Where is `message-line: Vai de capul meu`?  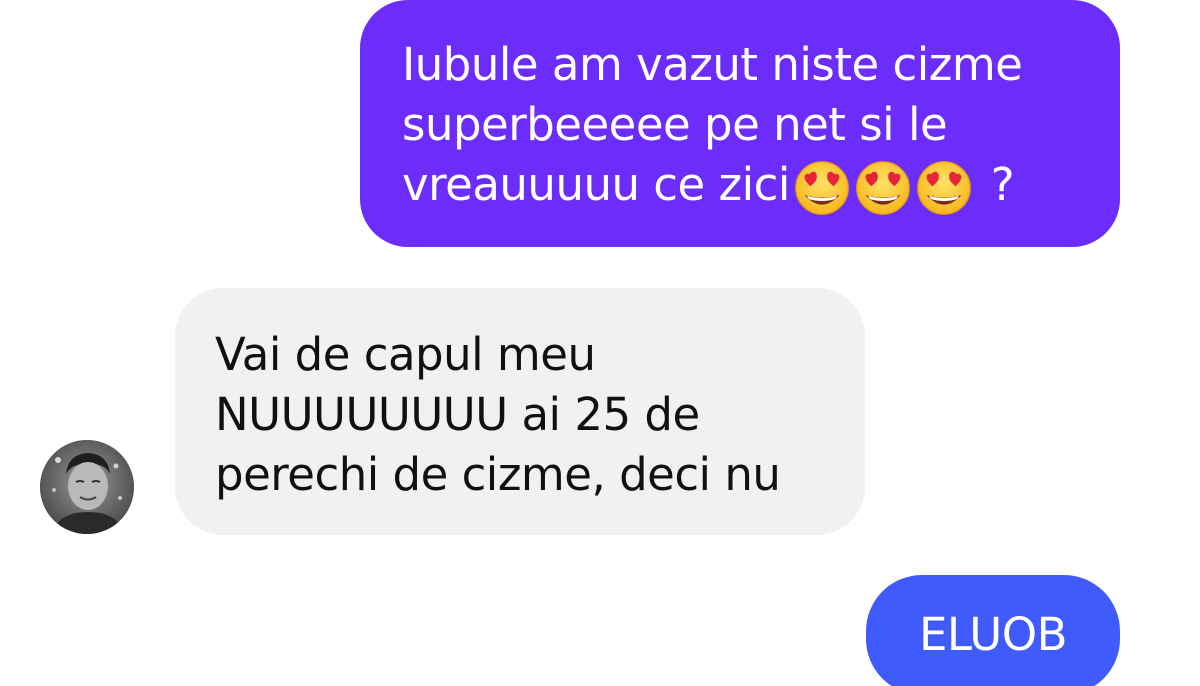
message-line: Vai de capul meu is located at coordinates (405, 354).